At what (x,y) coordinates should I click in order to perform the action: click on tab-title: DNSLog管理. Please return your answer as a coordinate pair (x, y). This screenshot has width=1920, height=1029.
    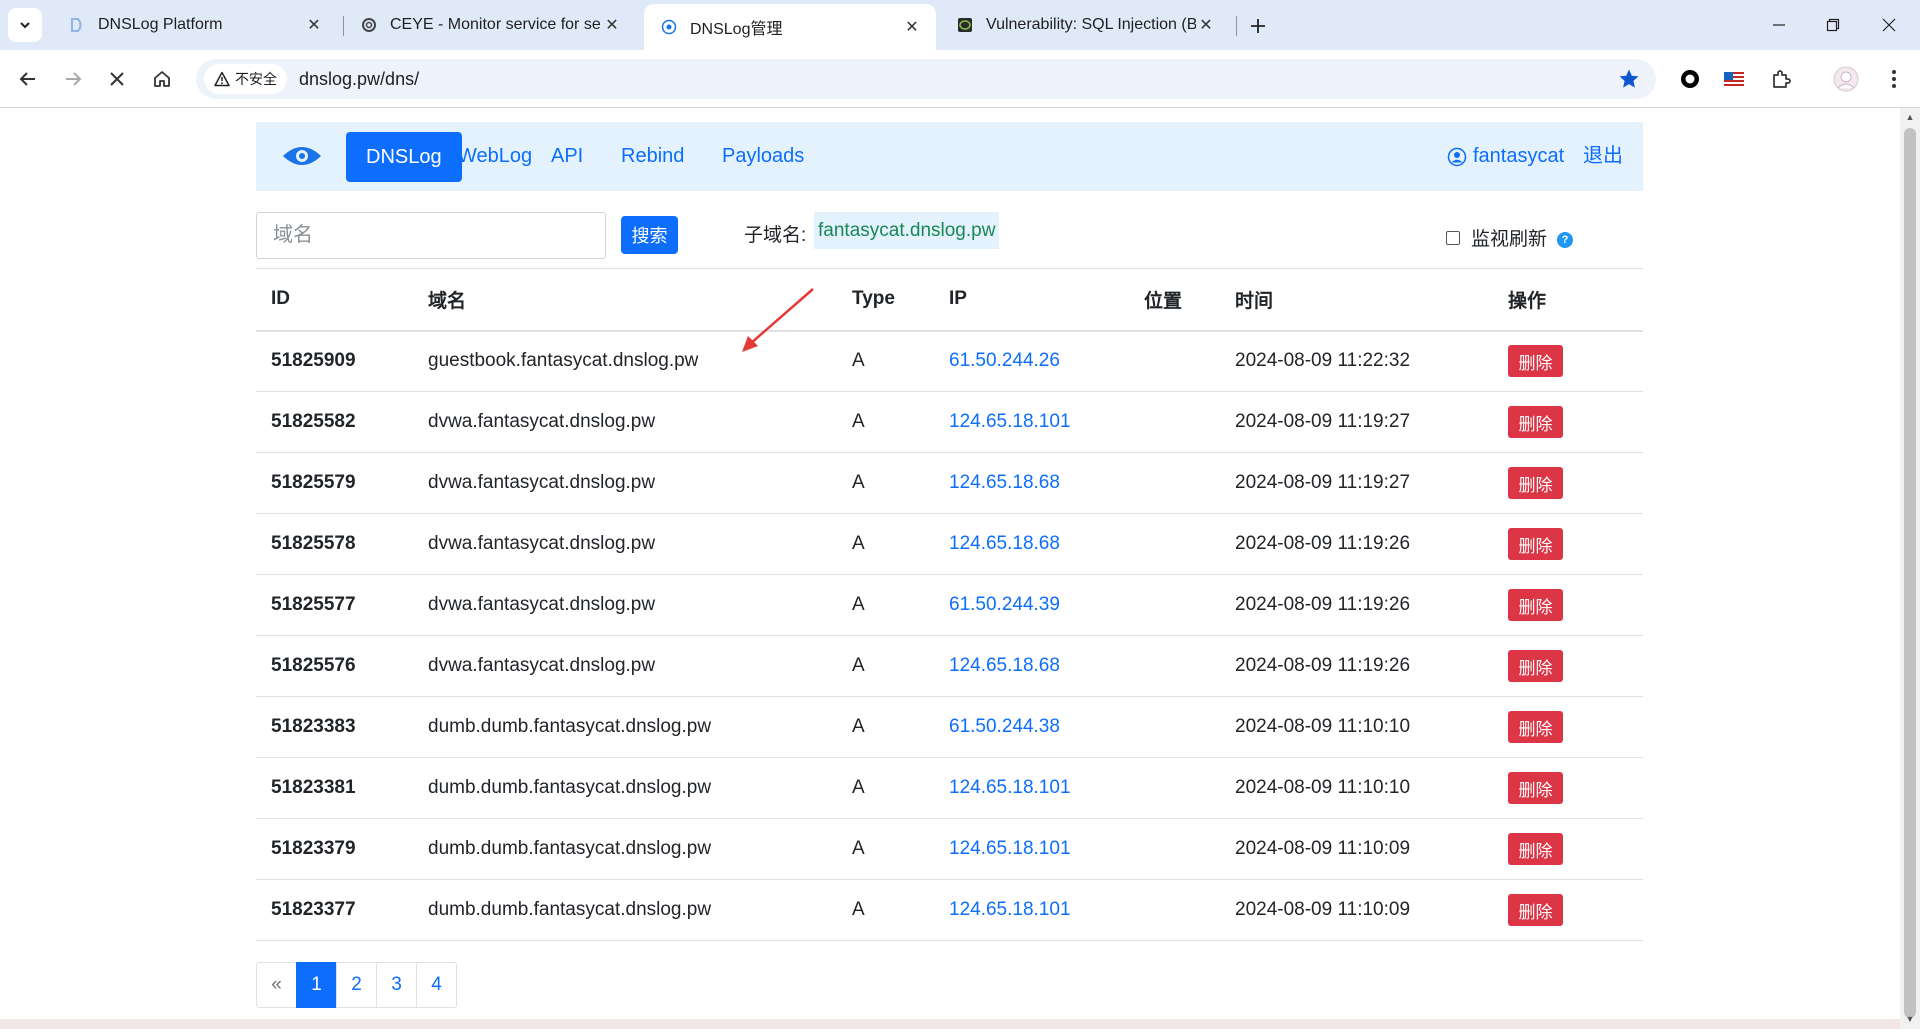
    Looking at the image, I should click on (736, 29).